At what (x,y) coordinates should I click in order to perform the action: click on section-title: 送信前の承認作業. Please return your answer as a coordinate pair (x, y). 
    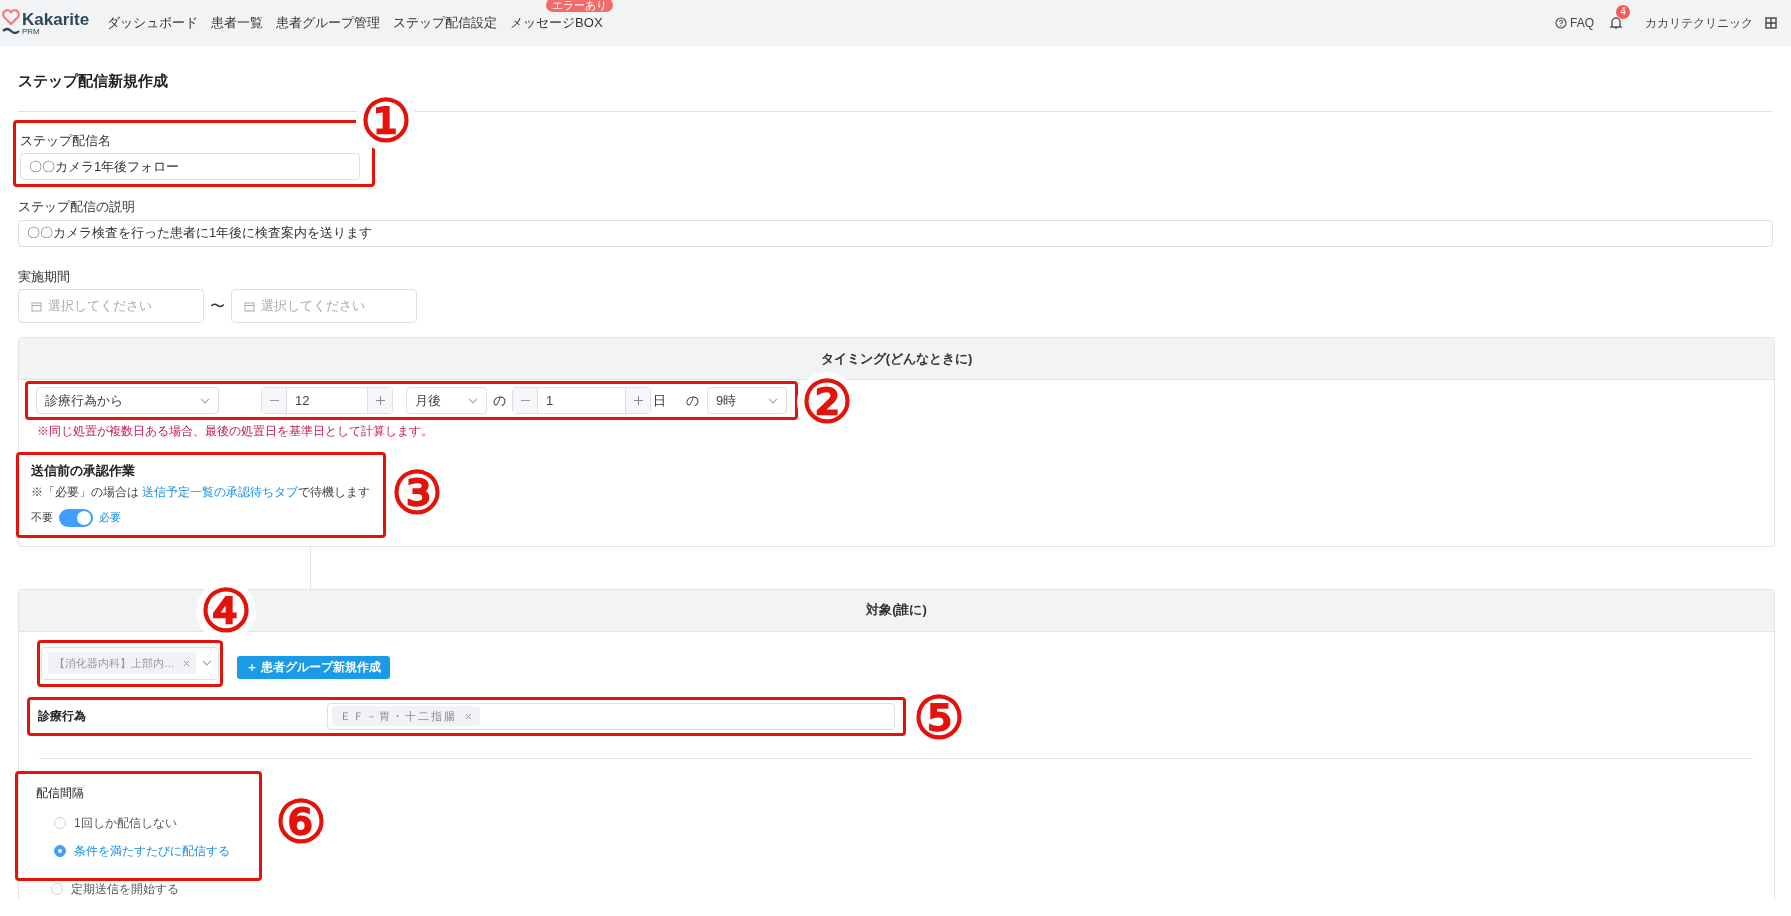
    Looking at the image, I should click on (83, 471).